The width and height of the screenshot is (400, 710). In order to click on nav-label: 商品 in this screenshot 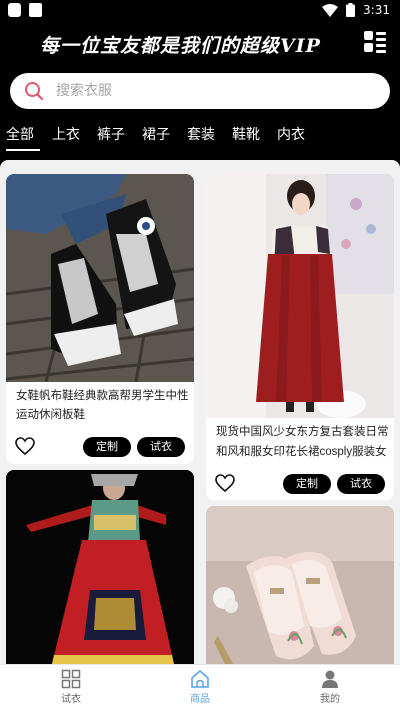, I will do `click(200, 699)`.